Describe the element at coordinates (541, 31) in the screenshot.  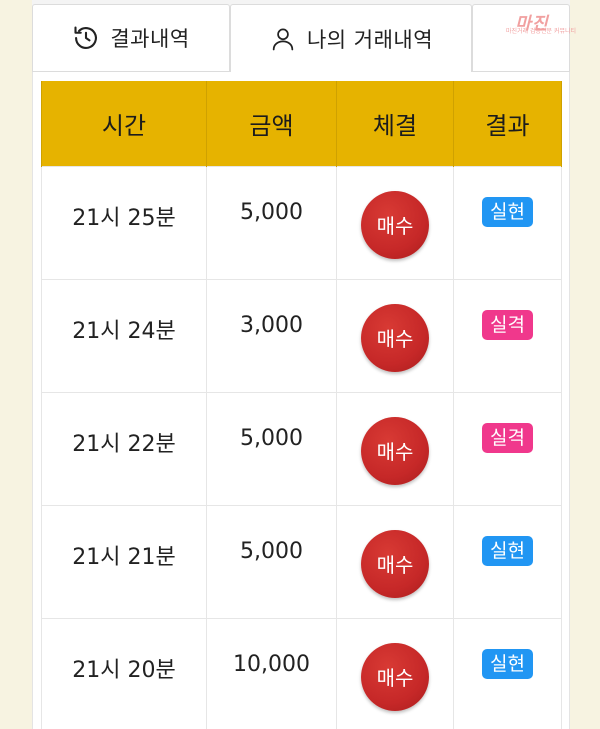
I see `watermark-subtitle: 마진거래 검증전문 커뮤니티` at that location.